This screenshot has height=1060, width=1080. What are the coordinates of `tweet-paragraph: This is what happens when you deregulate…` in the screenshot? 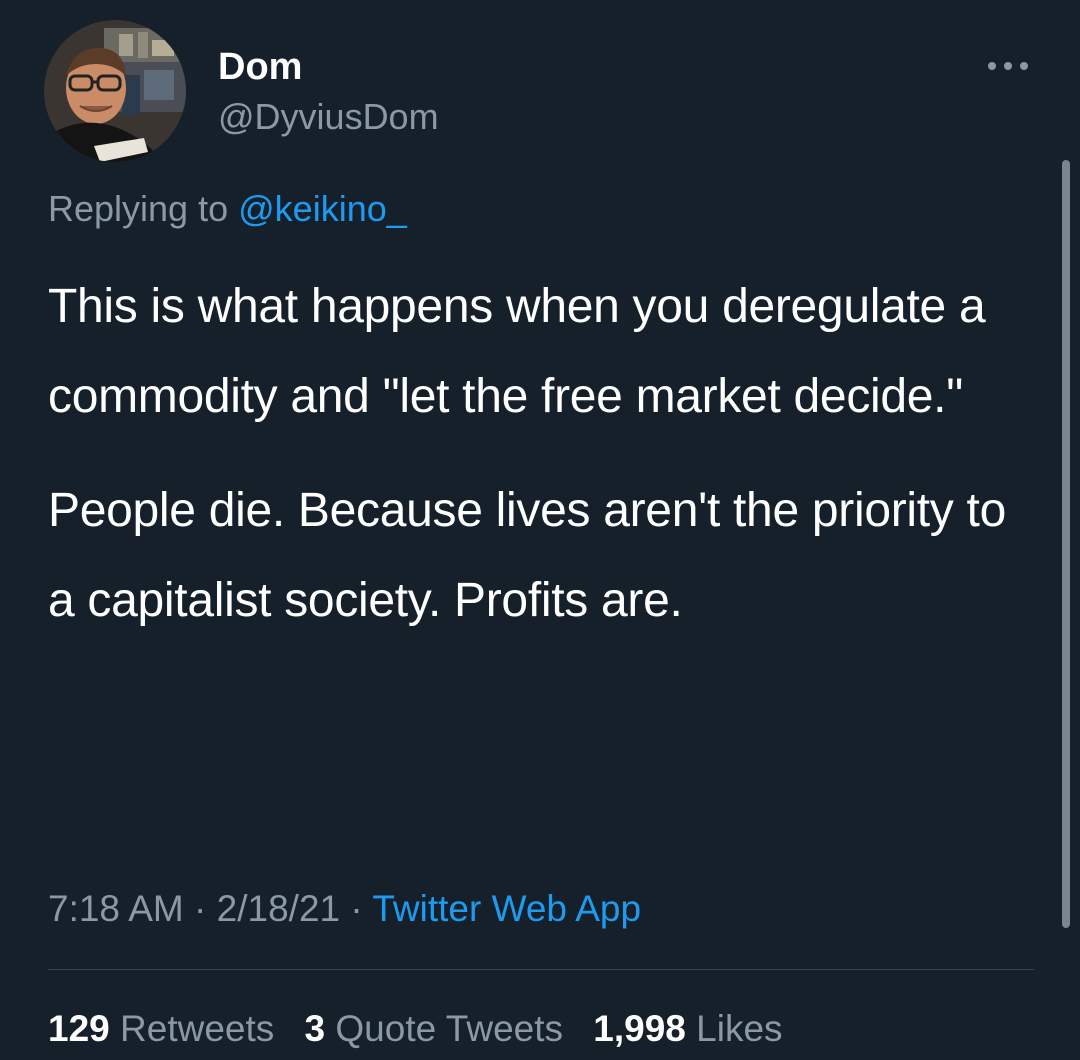 It's located at (517, 351).